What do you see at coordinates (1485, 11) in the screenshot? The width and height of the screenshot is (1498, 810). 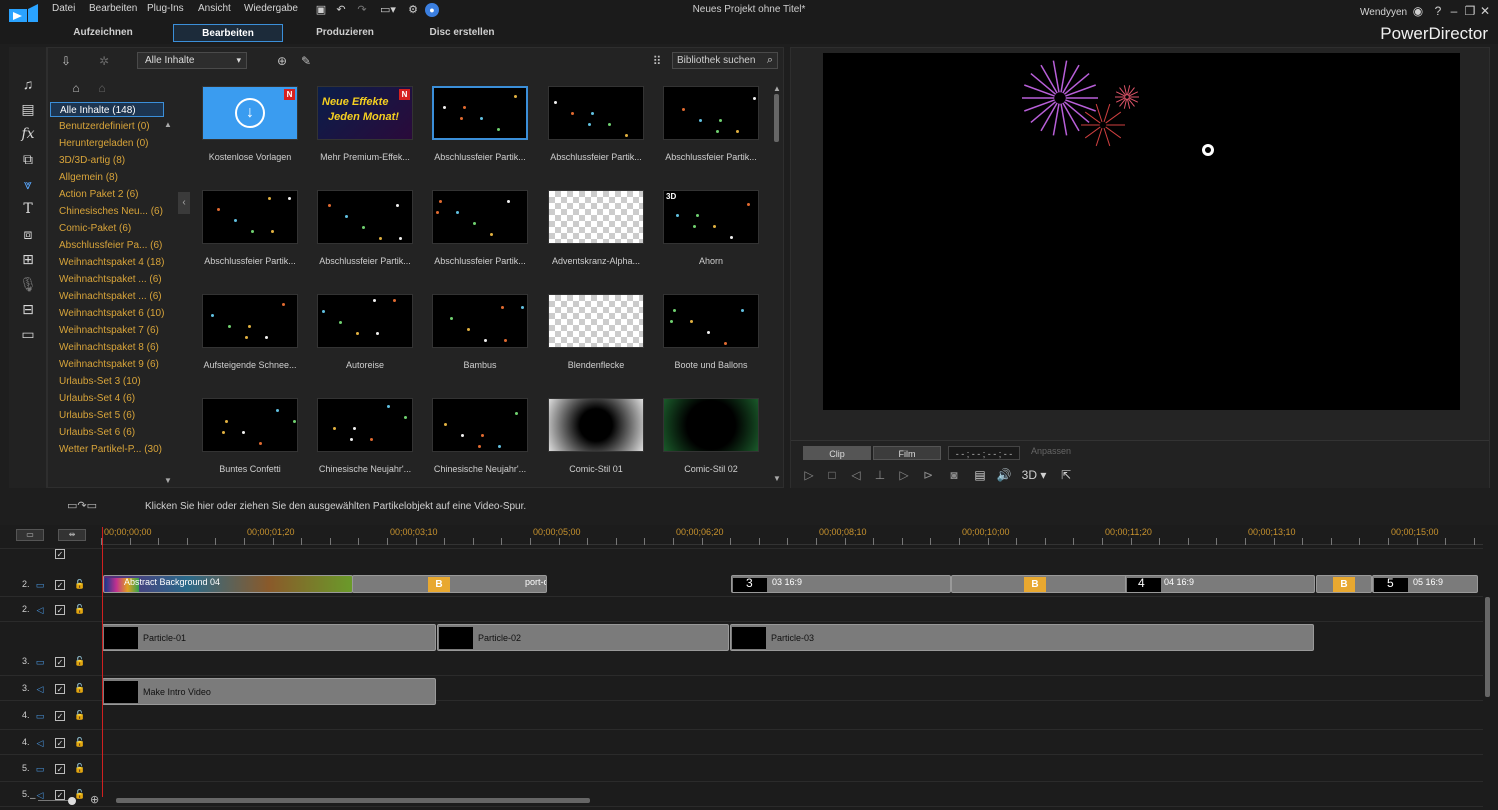 I see `close-icon: ✕` at bounding box center [1485, 11].